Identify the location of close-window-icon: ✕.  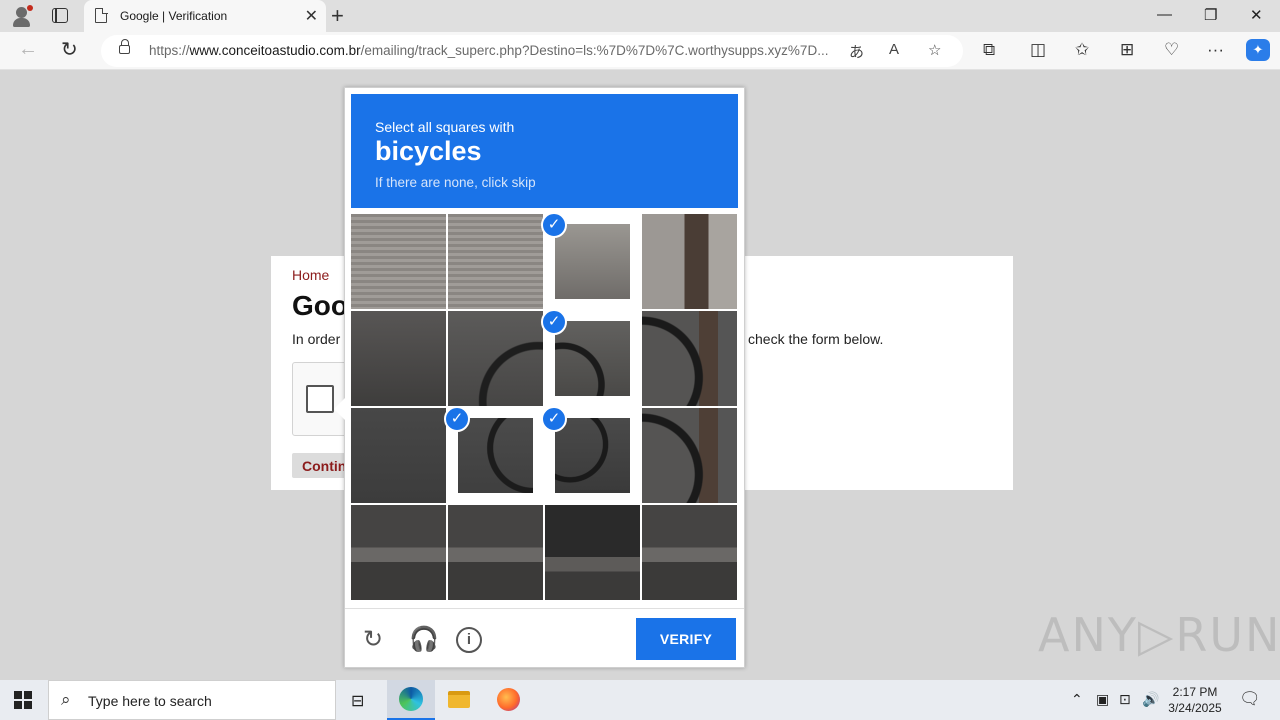
(1256, 15).